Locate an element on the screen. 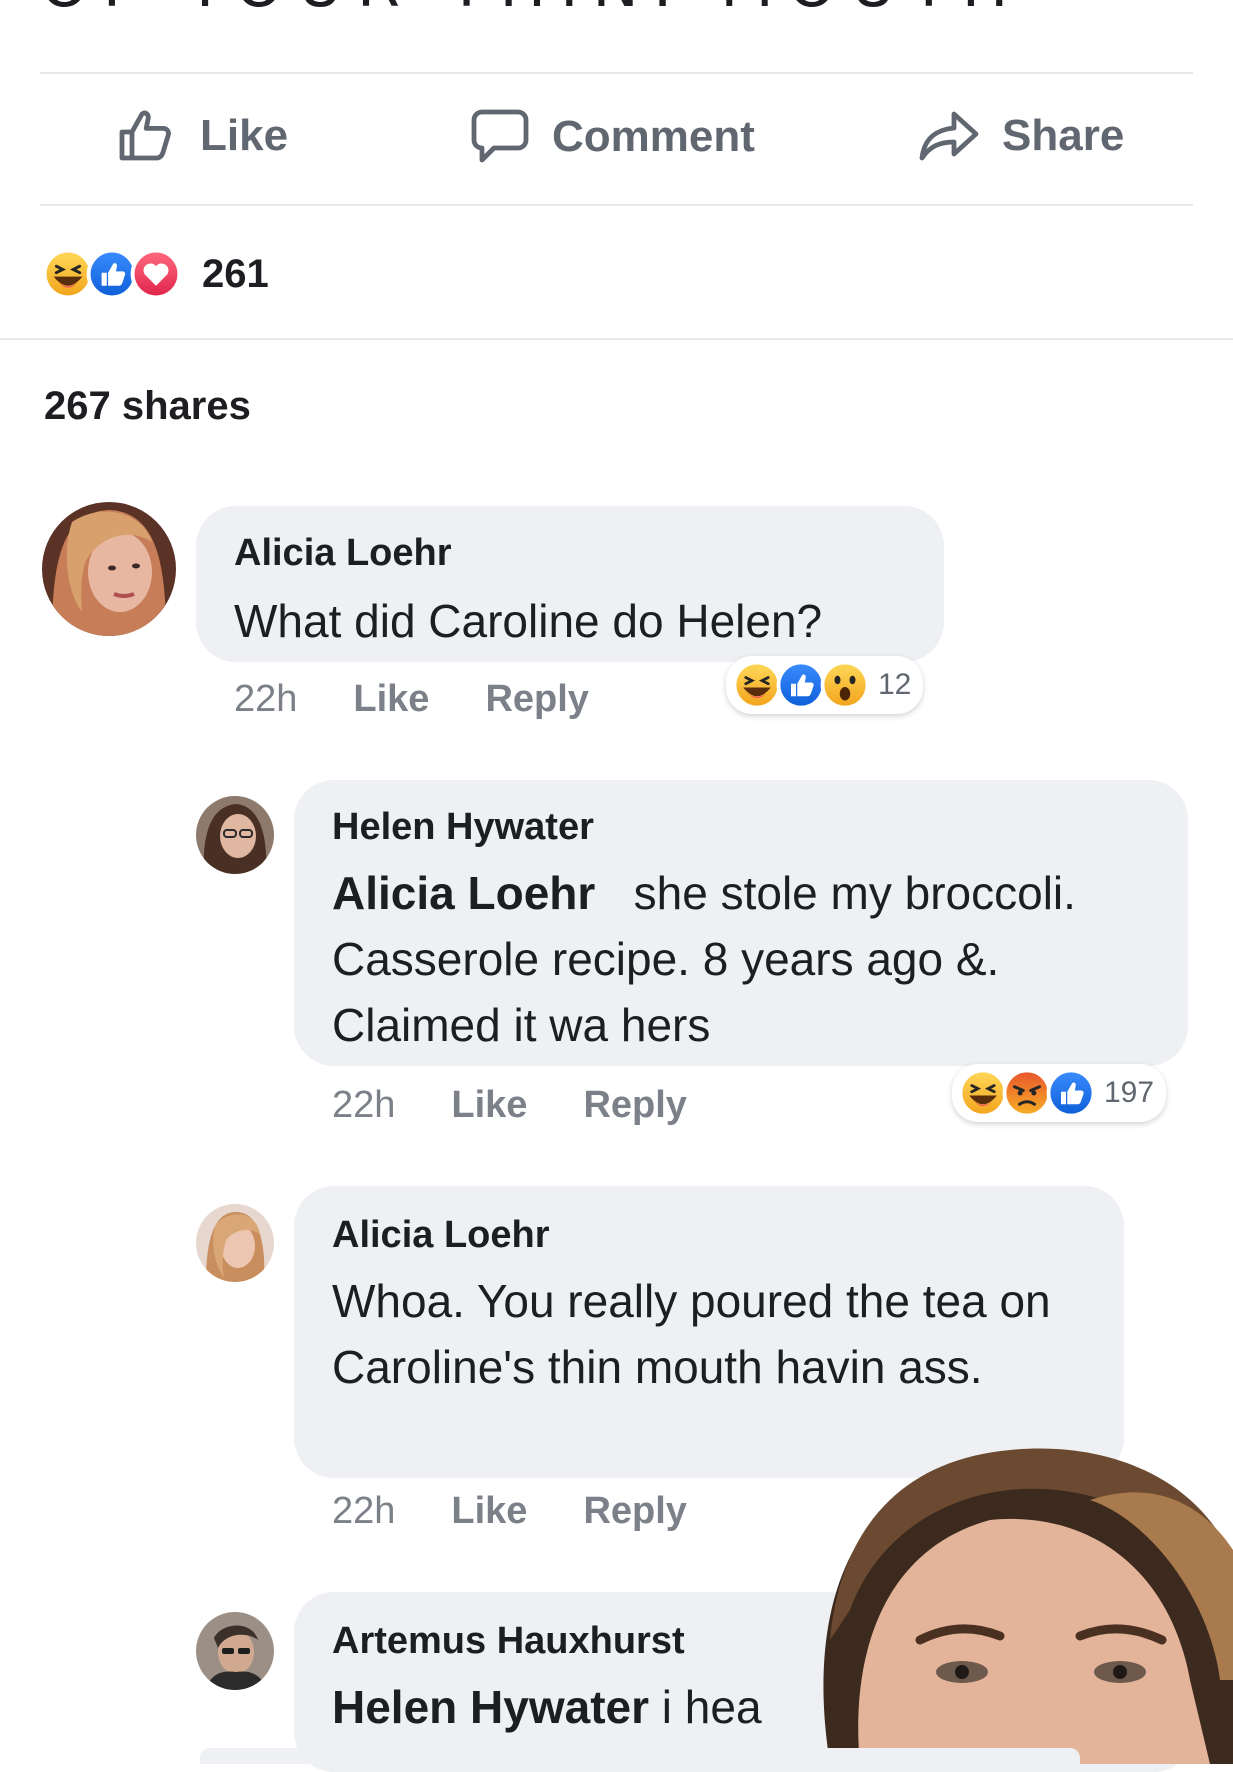 This screenshot has width=1233, height=1772. share-button: Share is located at coordinates (1021, 136).